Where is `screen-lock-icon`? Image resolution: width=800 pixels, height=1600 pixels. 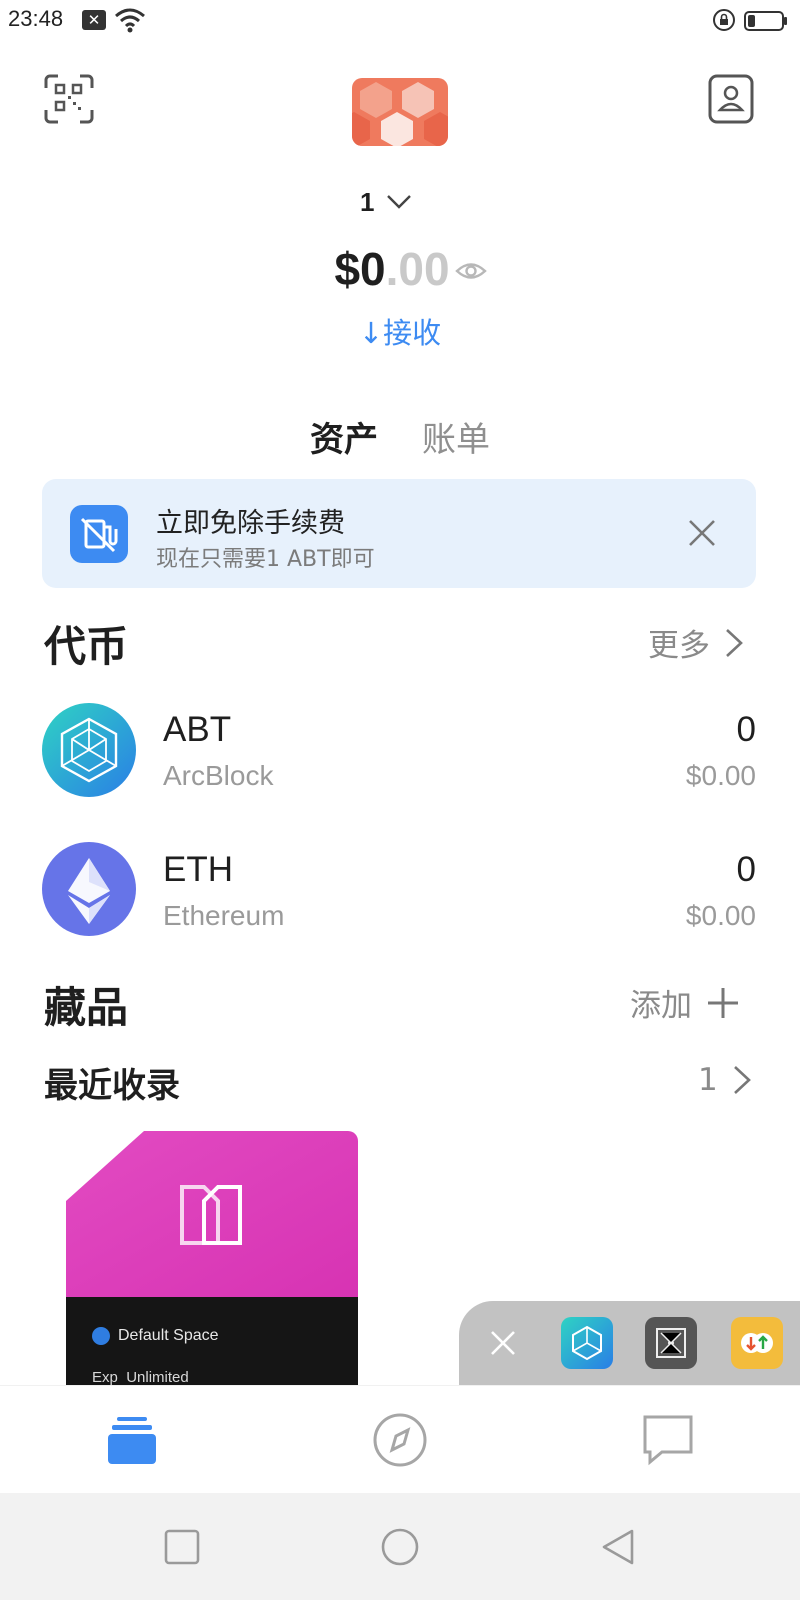 screen-lock-icon is located at coordinates (724, 20).